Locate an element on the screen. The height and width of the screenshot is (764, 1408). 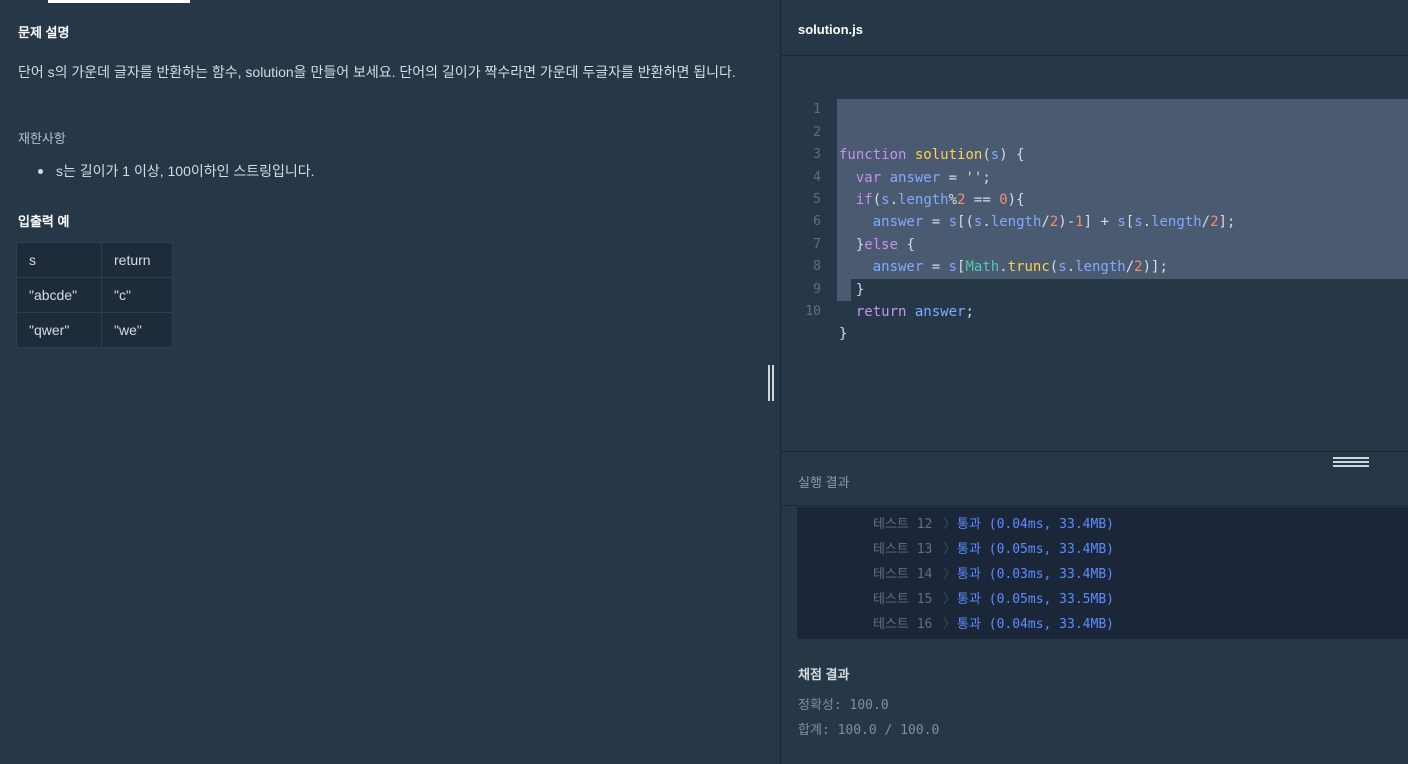
constraint-item: s는 길이가 1 이상, 100이하인 스트링입니다. is located at coordinates (176, 171).